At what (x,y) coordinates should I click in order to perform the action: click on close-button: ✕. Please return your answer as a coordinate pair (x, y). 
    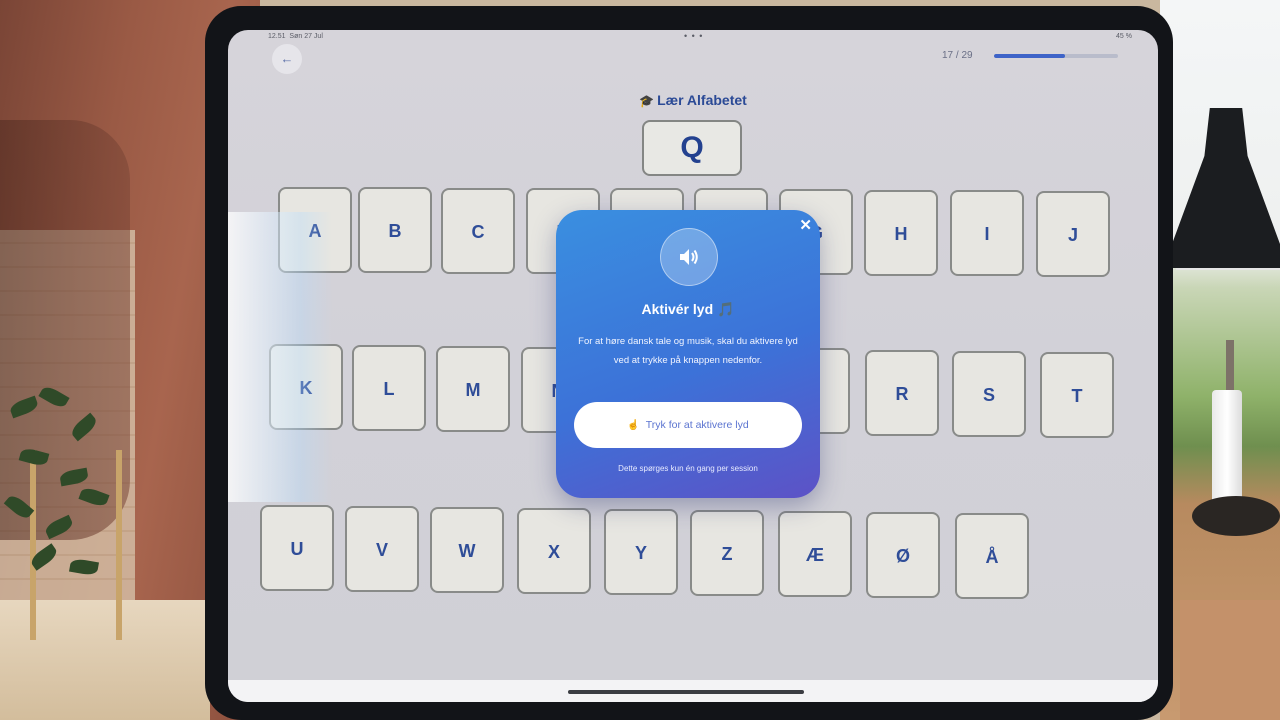
    Looking at the image, I should click on (805, 225).